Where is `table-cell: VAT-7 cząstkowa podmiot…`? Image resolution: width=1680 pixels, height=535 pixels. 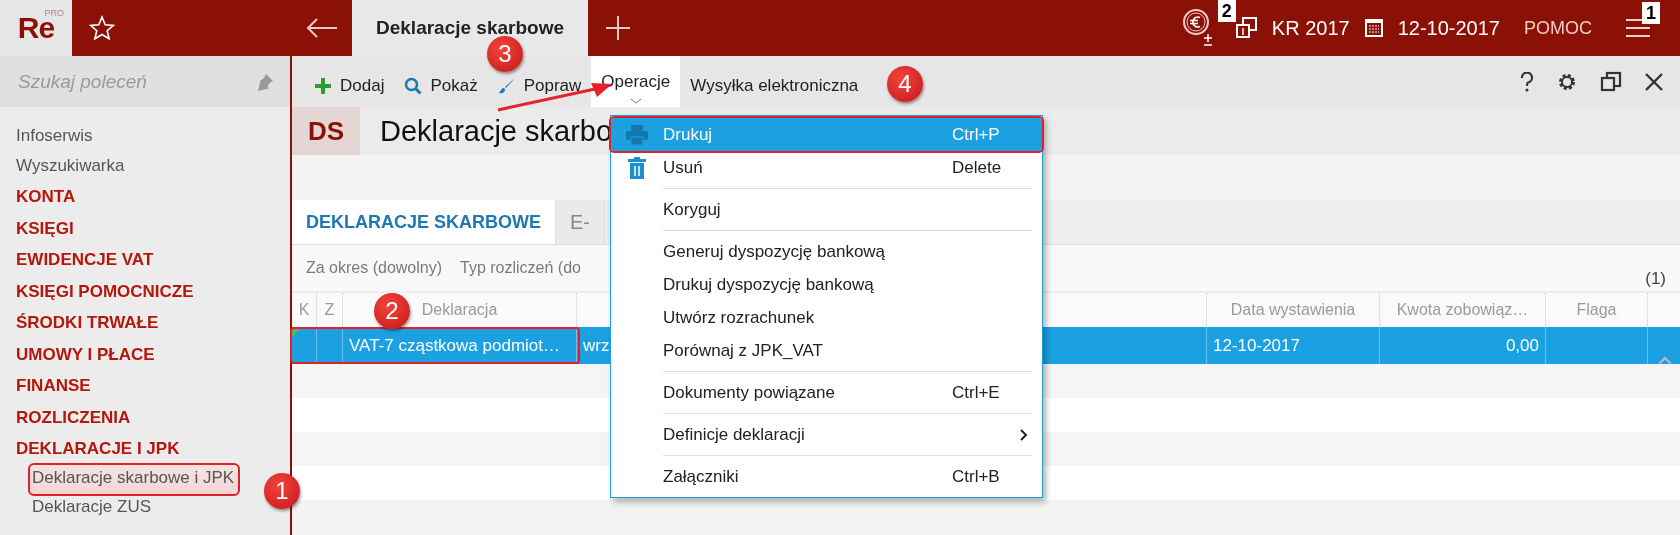 table-cell: VAT-7 cząstkowa podmiot… is located at coordinates (454, 345).